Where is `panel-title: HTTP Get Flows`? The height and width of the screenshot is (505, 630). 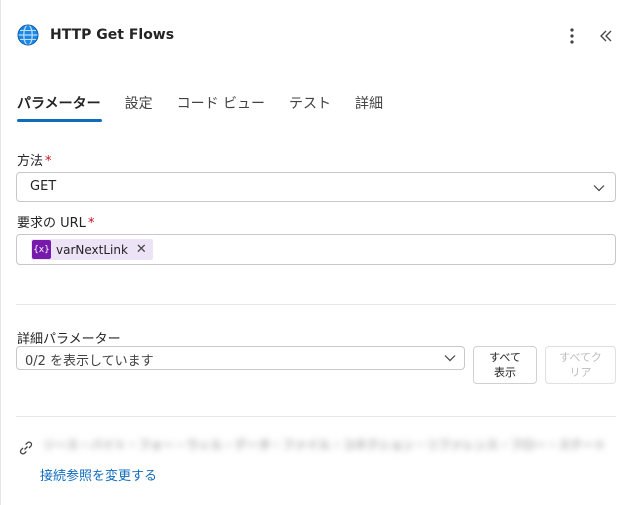 panel-title: HTTP Get Flows is located at coordinates (112, 35).